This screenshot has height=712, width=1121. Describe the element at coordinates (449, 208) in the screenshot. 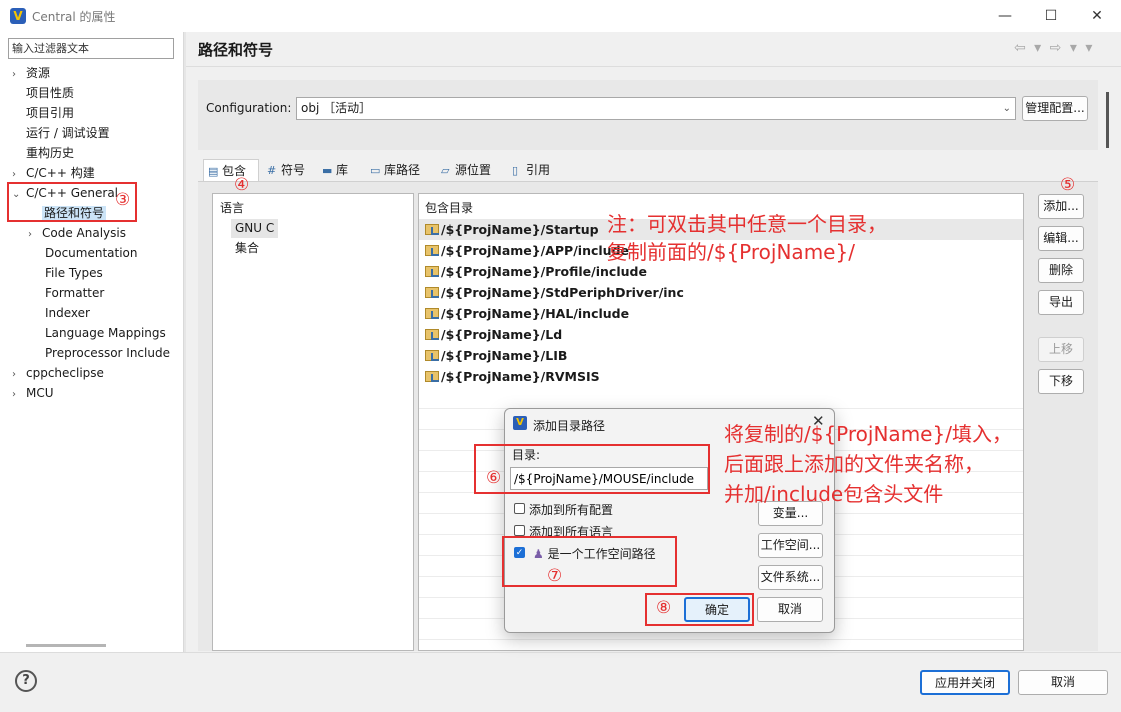

I see `include-dir-header: 包含目录` at that location.